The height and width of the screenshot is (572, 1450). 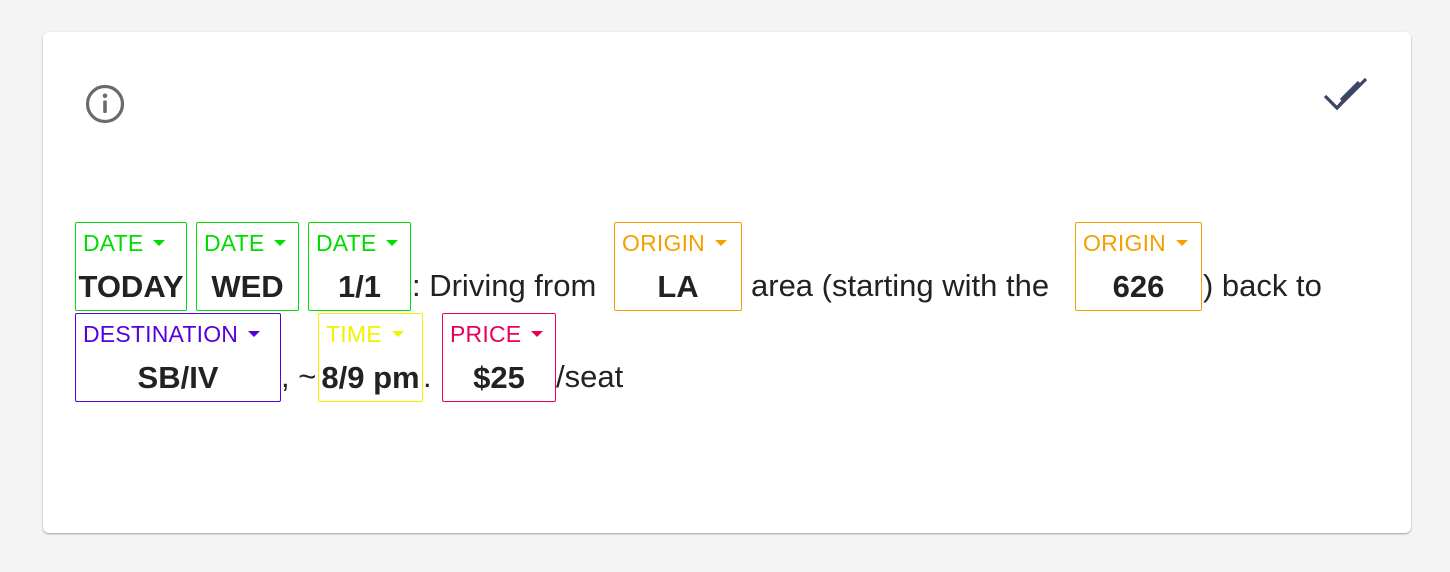 I want to click on price-chip: PRICE $25, so click(x=499, y=357).